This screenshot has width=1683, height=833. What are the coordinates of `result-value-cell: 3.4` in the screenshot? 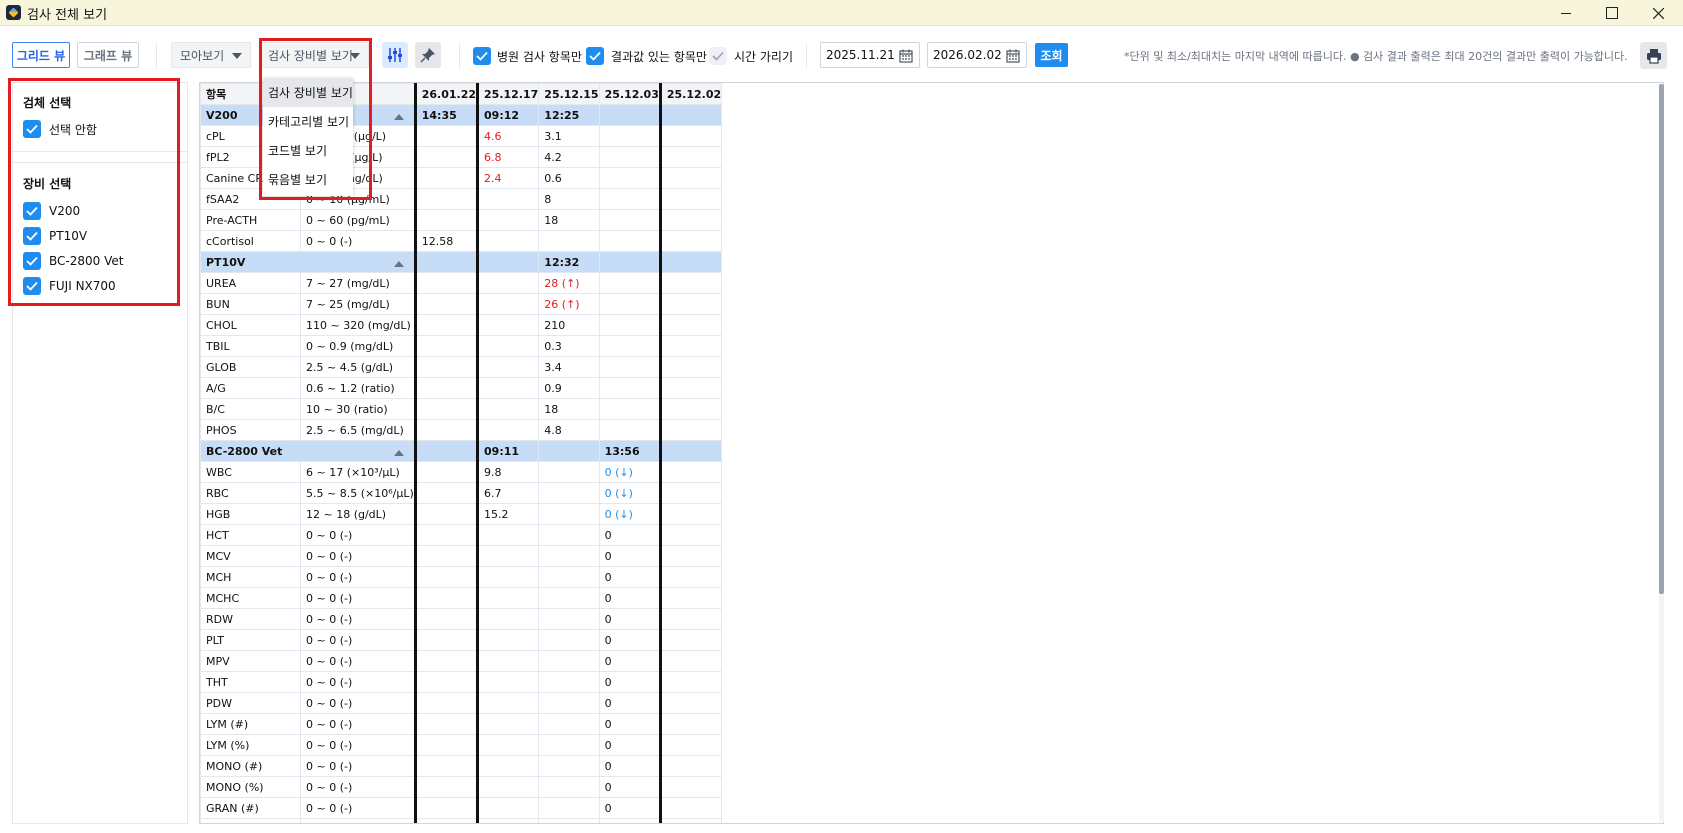 It's located at (569, 367).